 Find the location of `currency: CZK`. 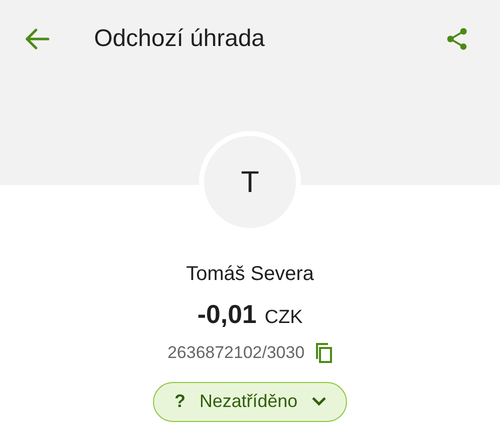

currency: CZK is located at coordinates (283, 318).